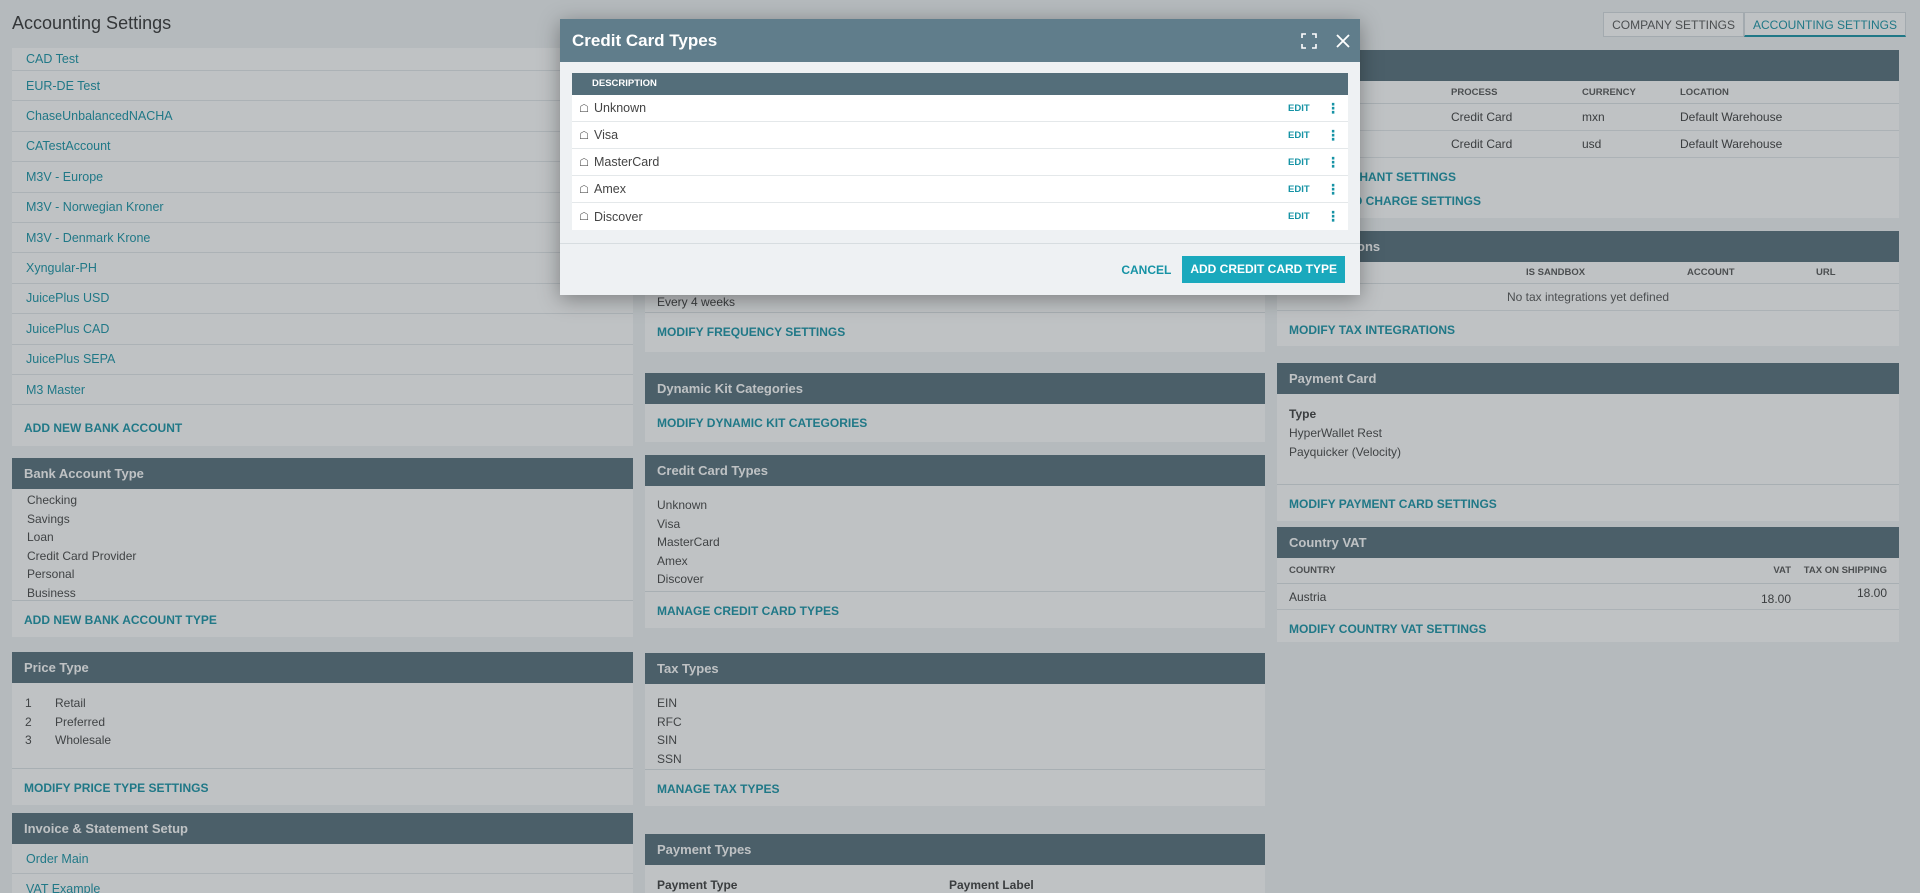 The height and width of the screenshot is (893, 1920). I want to click on cancel-button: CANCEL, so click(1146, 270).